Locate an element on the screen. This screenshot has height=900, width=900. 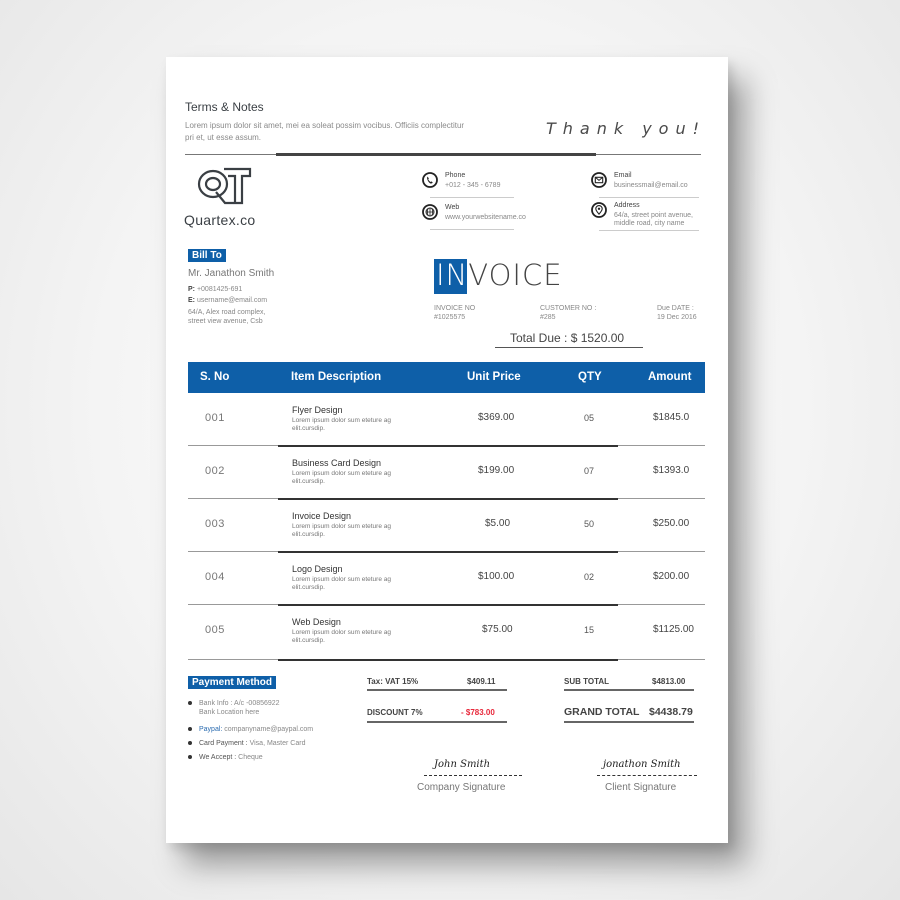
row-amount: $1845.0 is located at coordinates (671, 417).